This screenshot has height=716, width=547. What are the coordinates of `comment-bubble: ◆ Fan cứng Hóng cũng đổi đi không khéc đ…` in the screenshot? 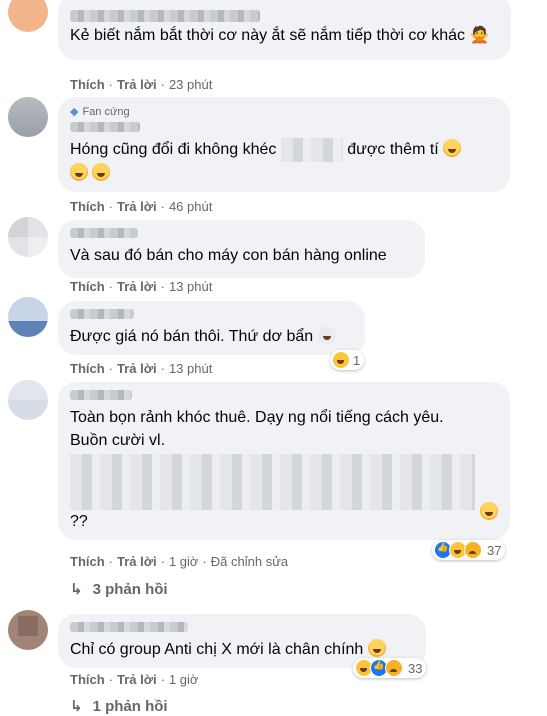 It's located at (284, 144).